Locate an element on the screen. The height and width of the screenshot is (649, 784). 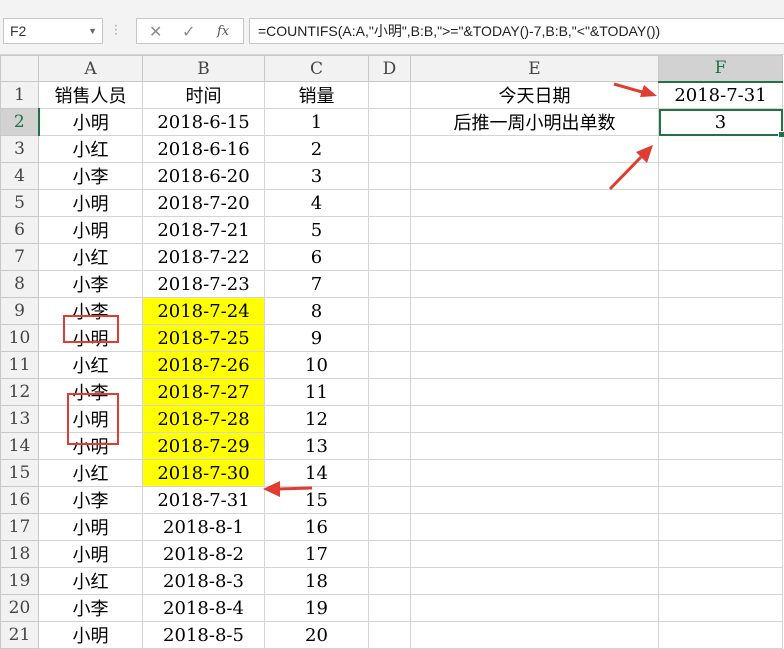
cell-d4 is located at coordinates (389, 176).